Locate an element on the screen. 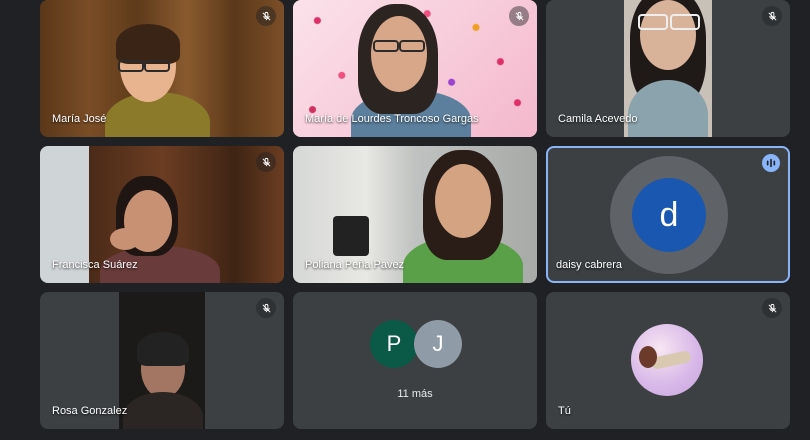  avatar-j: J is located at coordinates (438, 344).